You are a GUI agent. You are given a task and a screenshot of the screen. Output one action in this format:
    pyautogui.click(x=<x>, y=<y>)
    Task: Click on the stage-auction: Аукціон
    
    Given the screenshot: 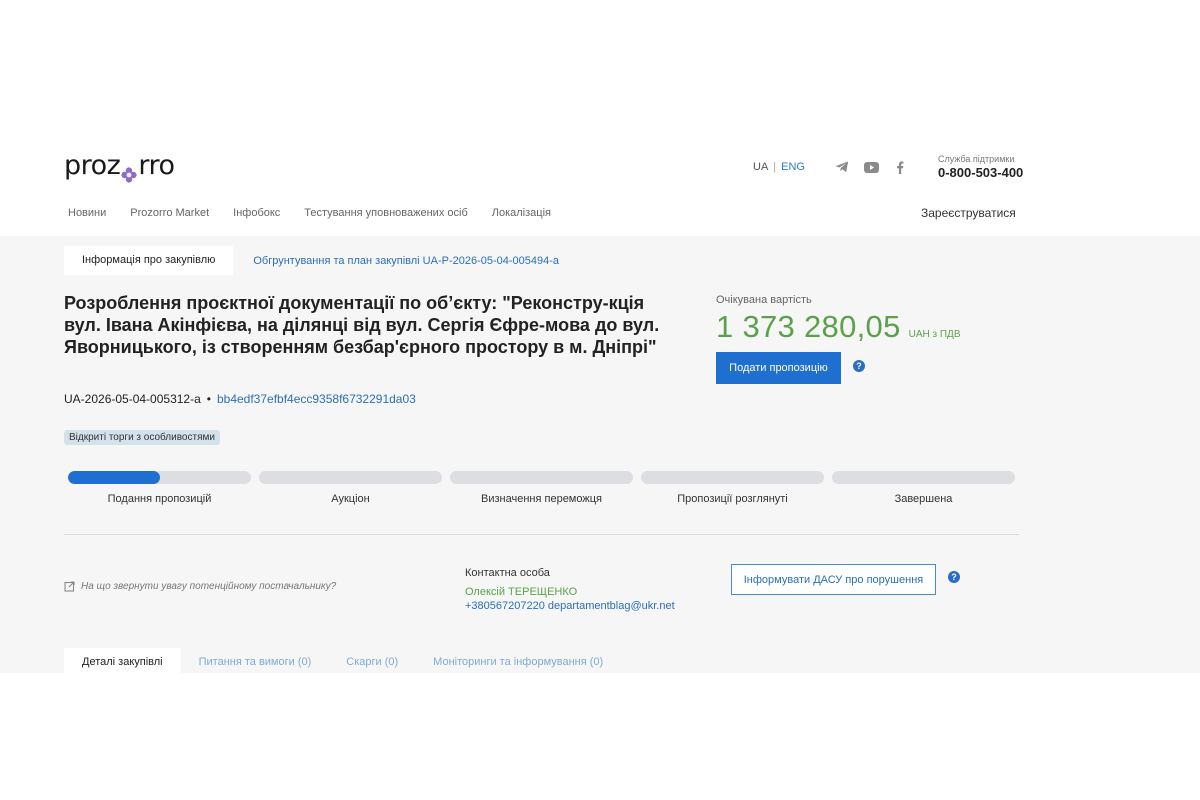 What is the action you would take?
    pyautogui.click(x=350, y=488)
    